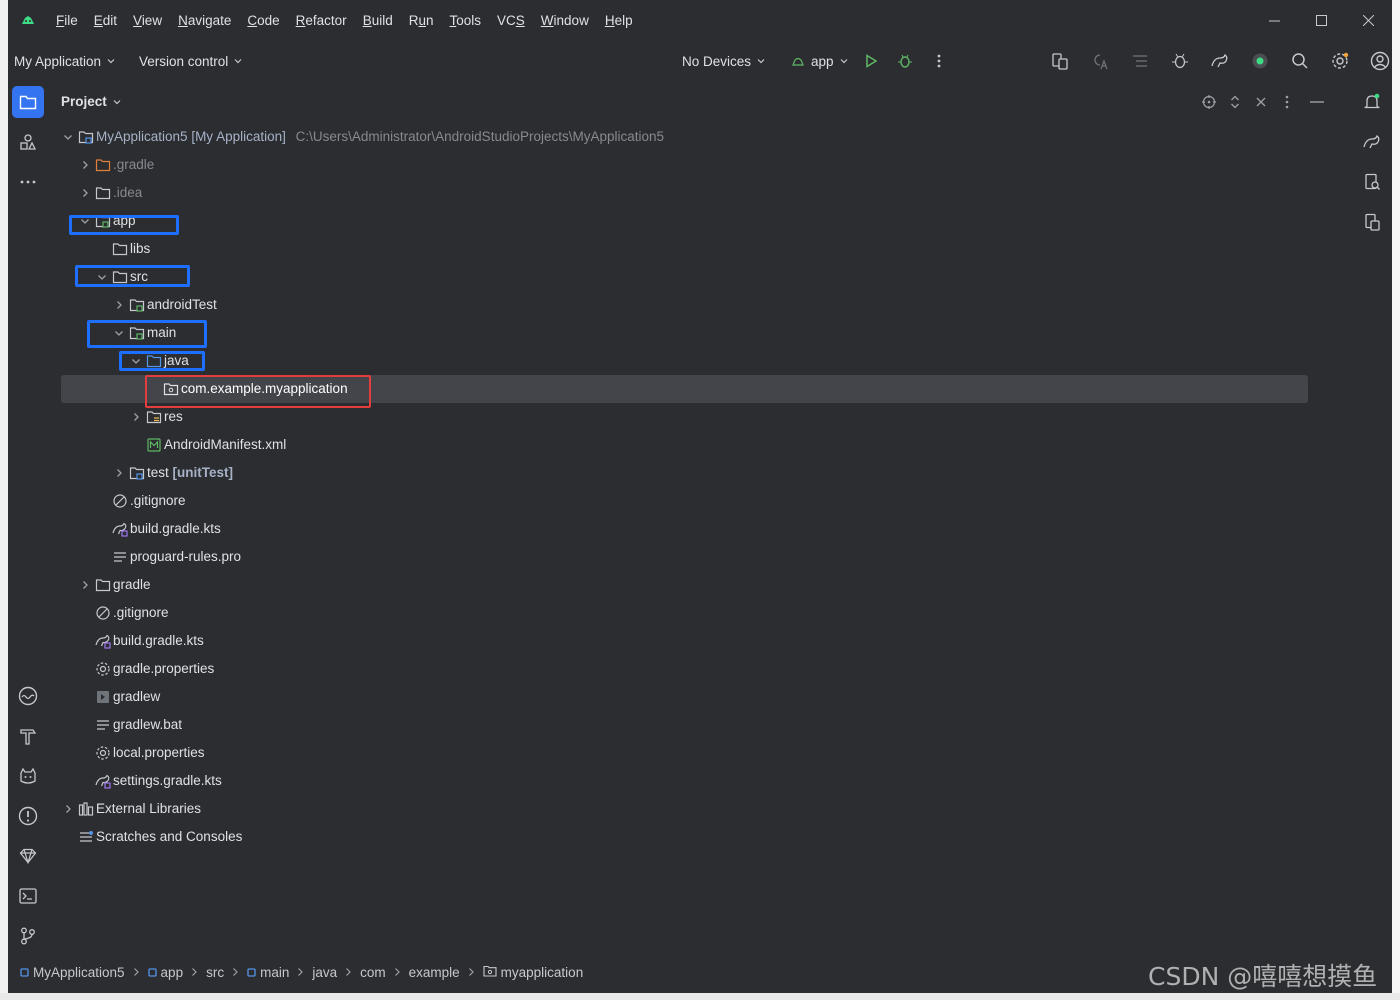  What do you see at coordinates (1340, 61) in the screenshot?
I see `settings-gear-icon` at bounding box center [1340, 61].